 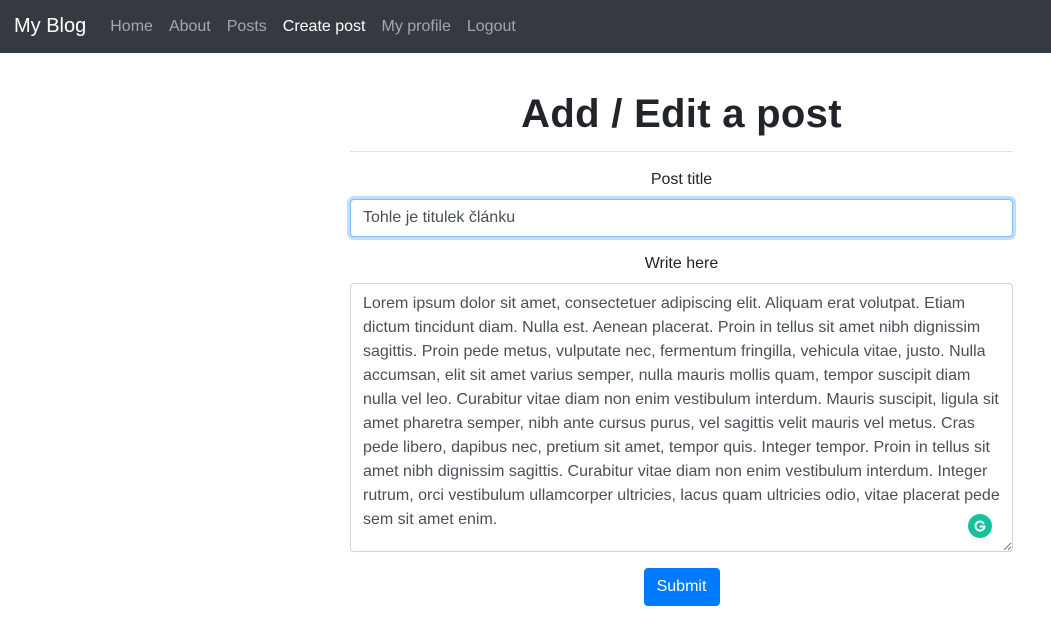 I want to click on nav-link-create-post: Create post, so click(x=324, y=27).